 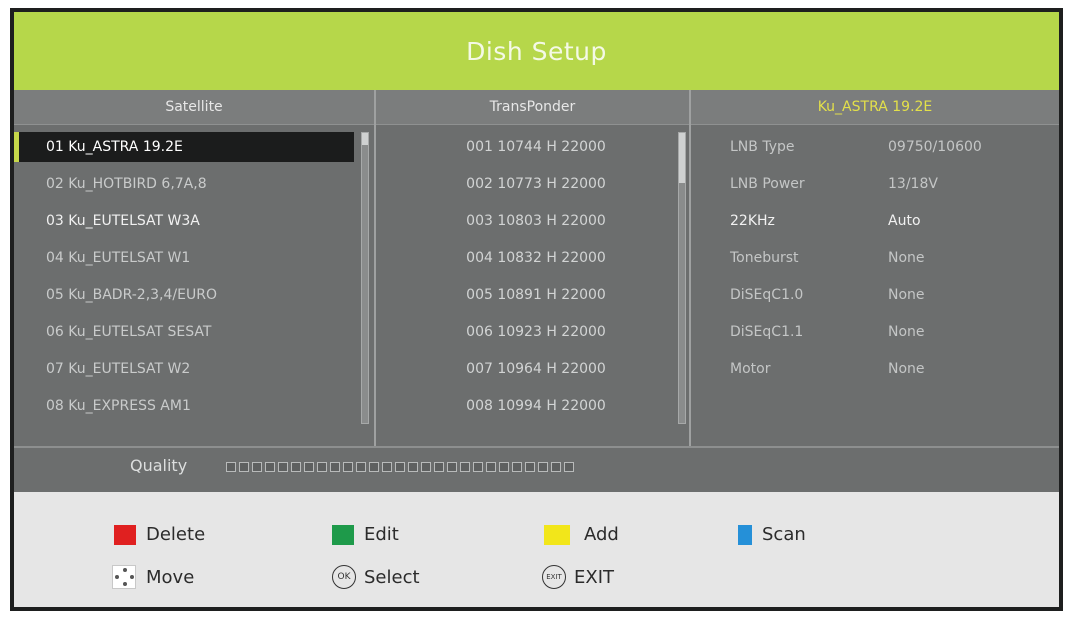 I want to click on transponder-list-item: 007 10964 H 22000, so click(x=536, y=369).